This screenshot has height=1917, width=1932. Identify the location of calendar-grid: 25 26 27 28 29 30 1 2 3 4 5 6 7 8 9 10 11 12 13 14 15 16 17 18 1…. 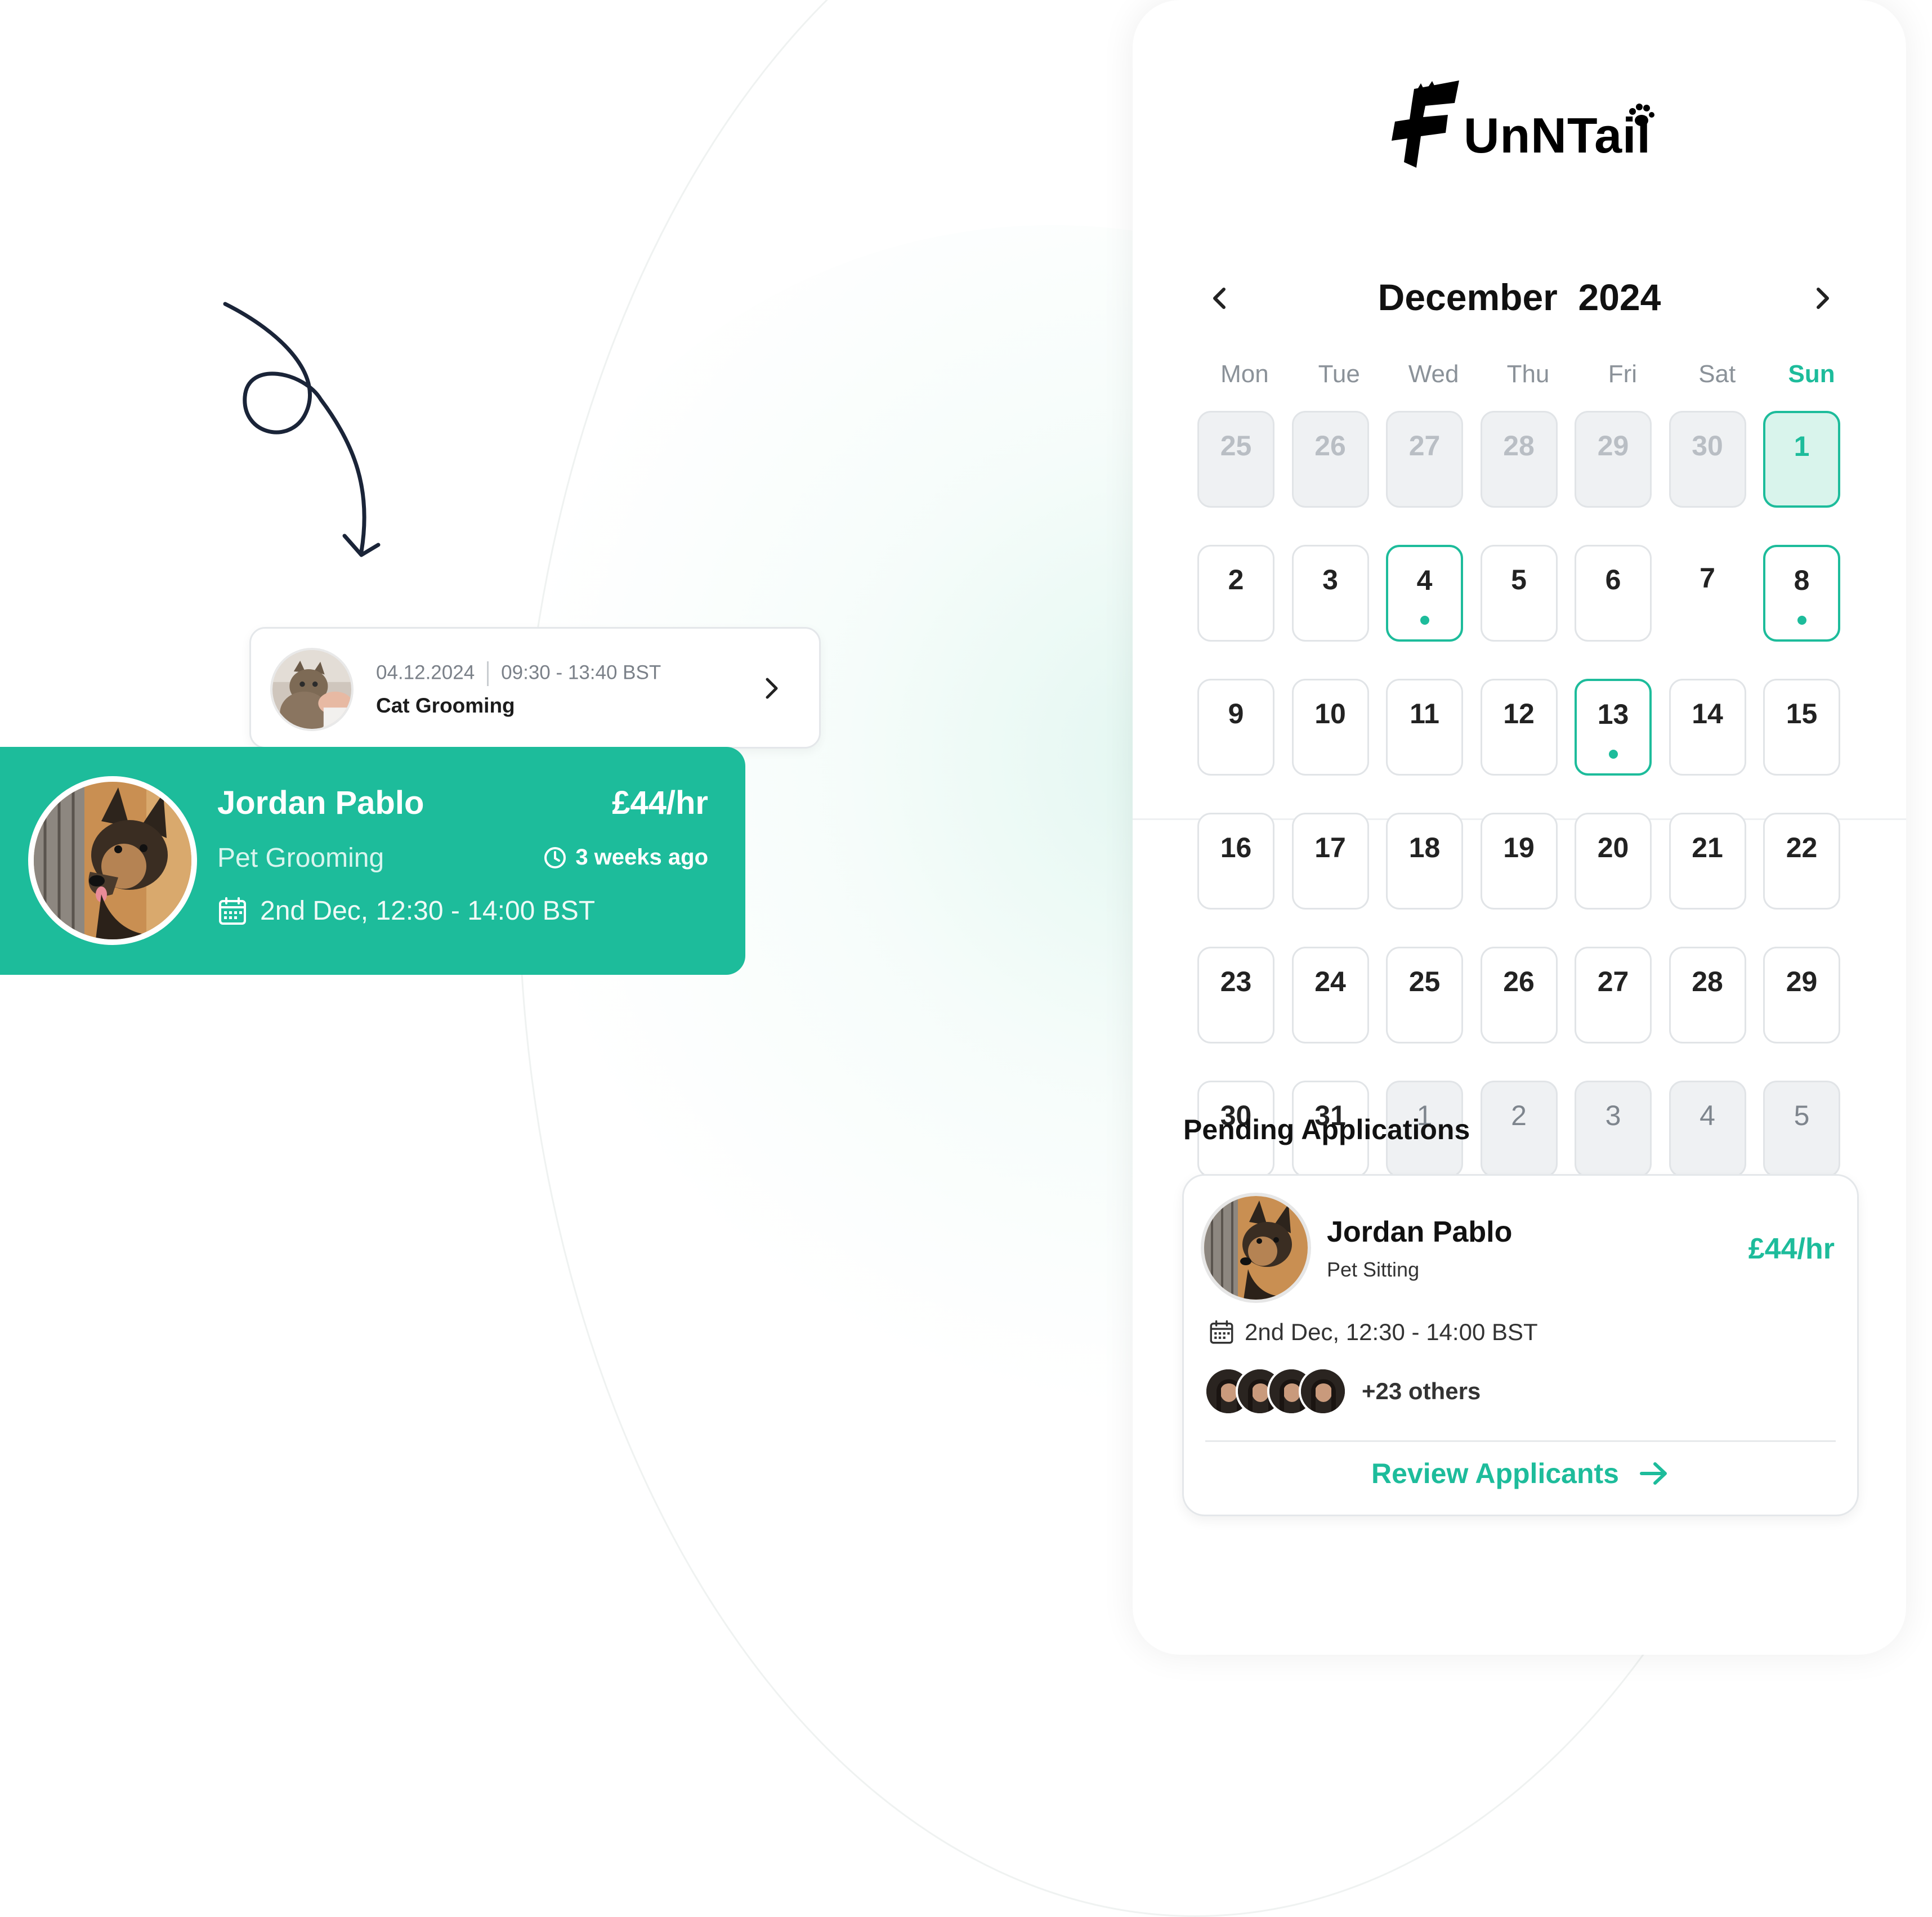
(1528, 794).